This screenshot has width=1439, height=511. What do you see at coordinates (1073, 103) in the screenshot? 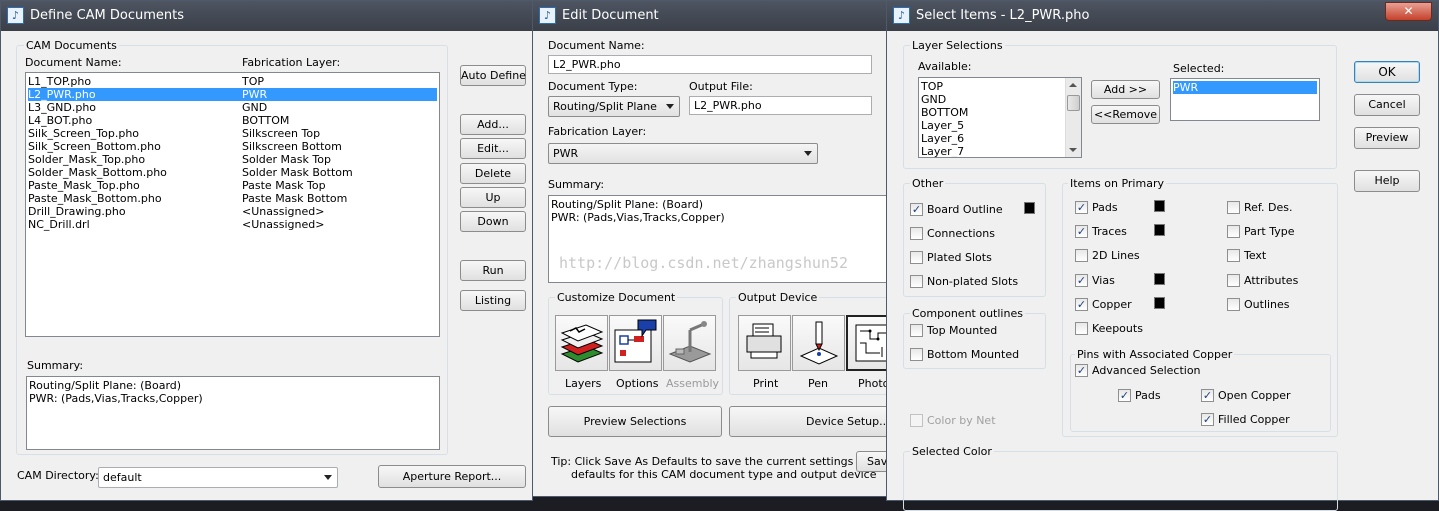
I see `scroll-thumb` at bounding box center [1073, 103].